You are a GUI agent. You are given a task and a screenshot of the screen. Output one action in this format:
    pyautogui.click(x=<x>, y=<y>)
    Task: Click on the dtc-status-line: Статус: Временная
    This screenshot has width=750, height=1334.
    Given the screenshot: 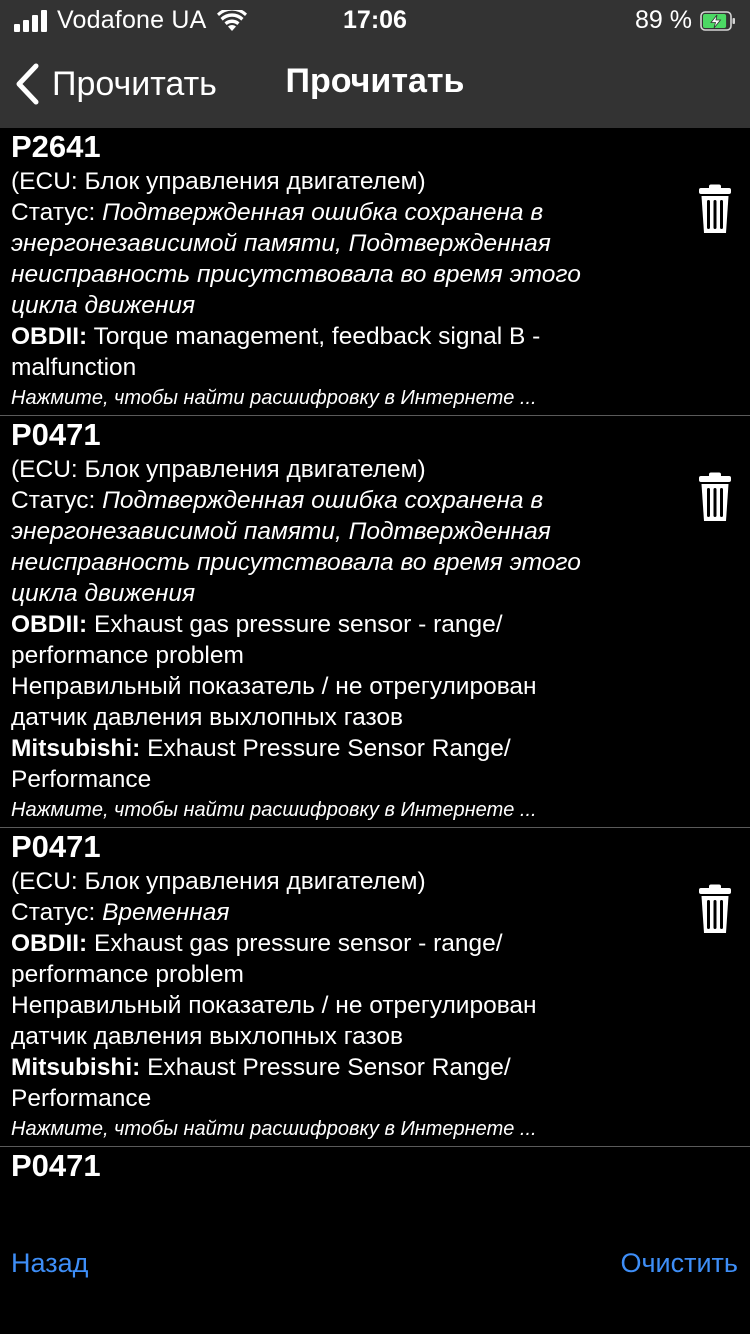 What is the action you would take?
    pyautogui.click(x=340, y=912)
    